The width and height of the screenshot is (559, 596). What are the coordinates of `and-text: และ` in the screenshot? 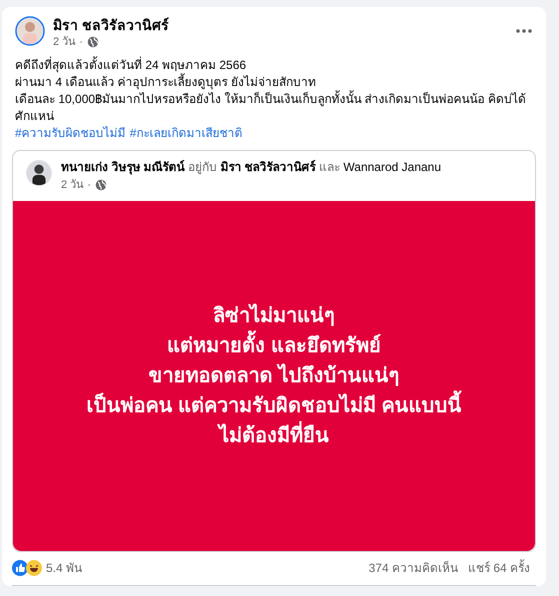 It's located at (329, 167).